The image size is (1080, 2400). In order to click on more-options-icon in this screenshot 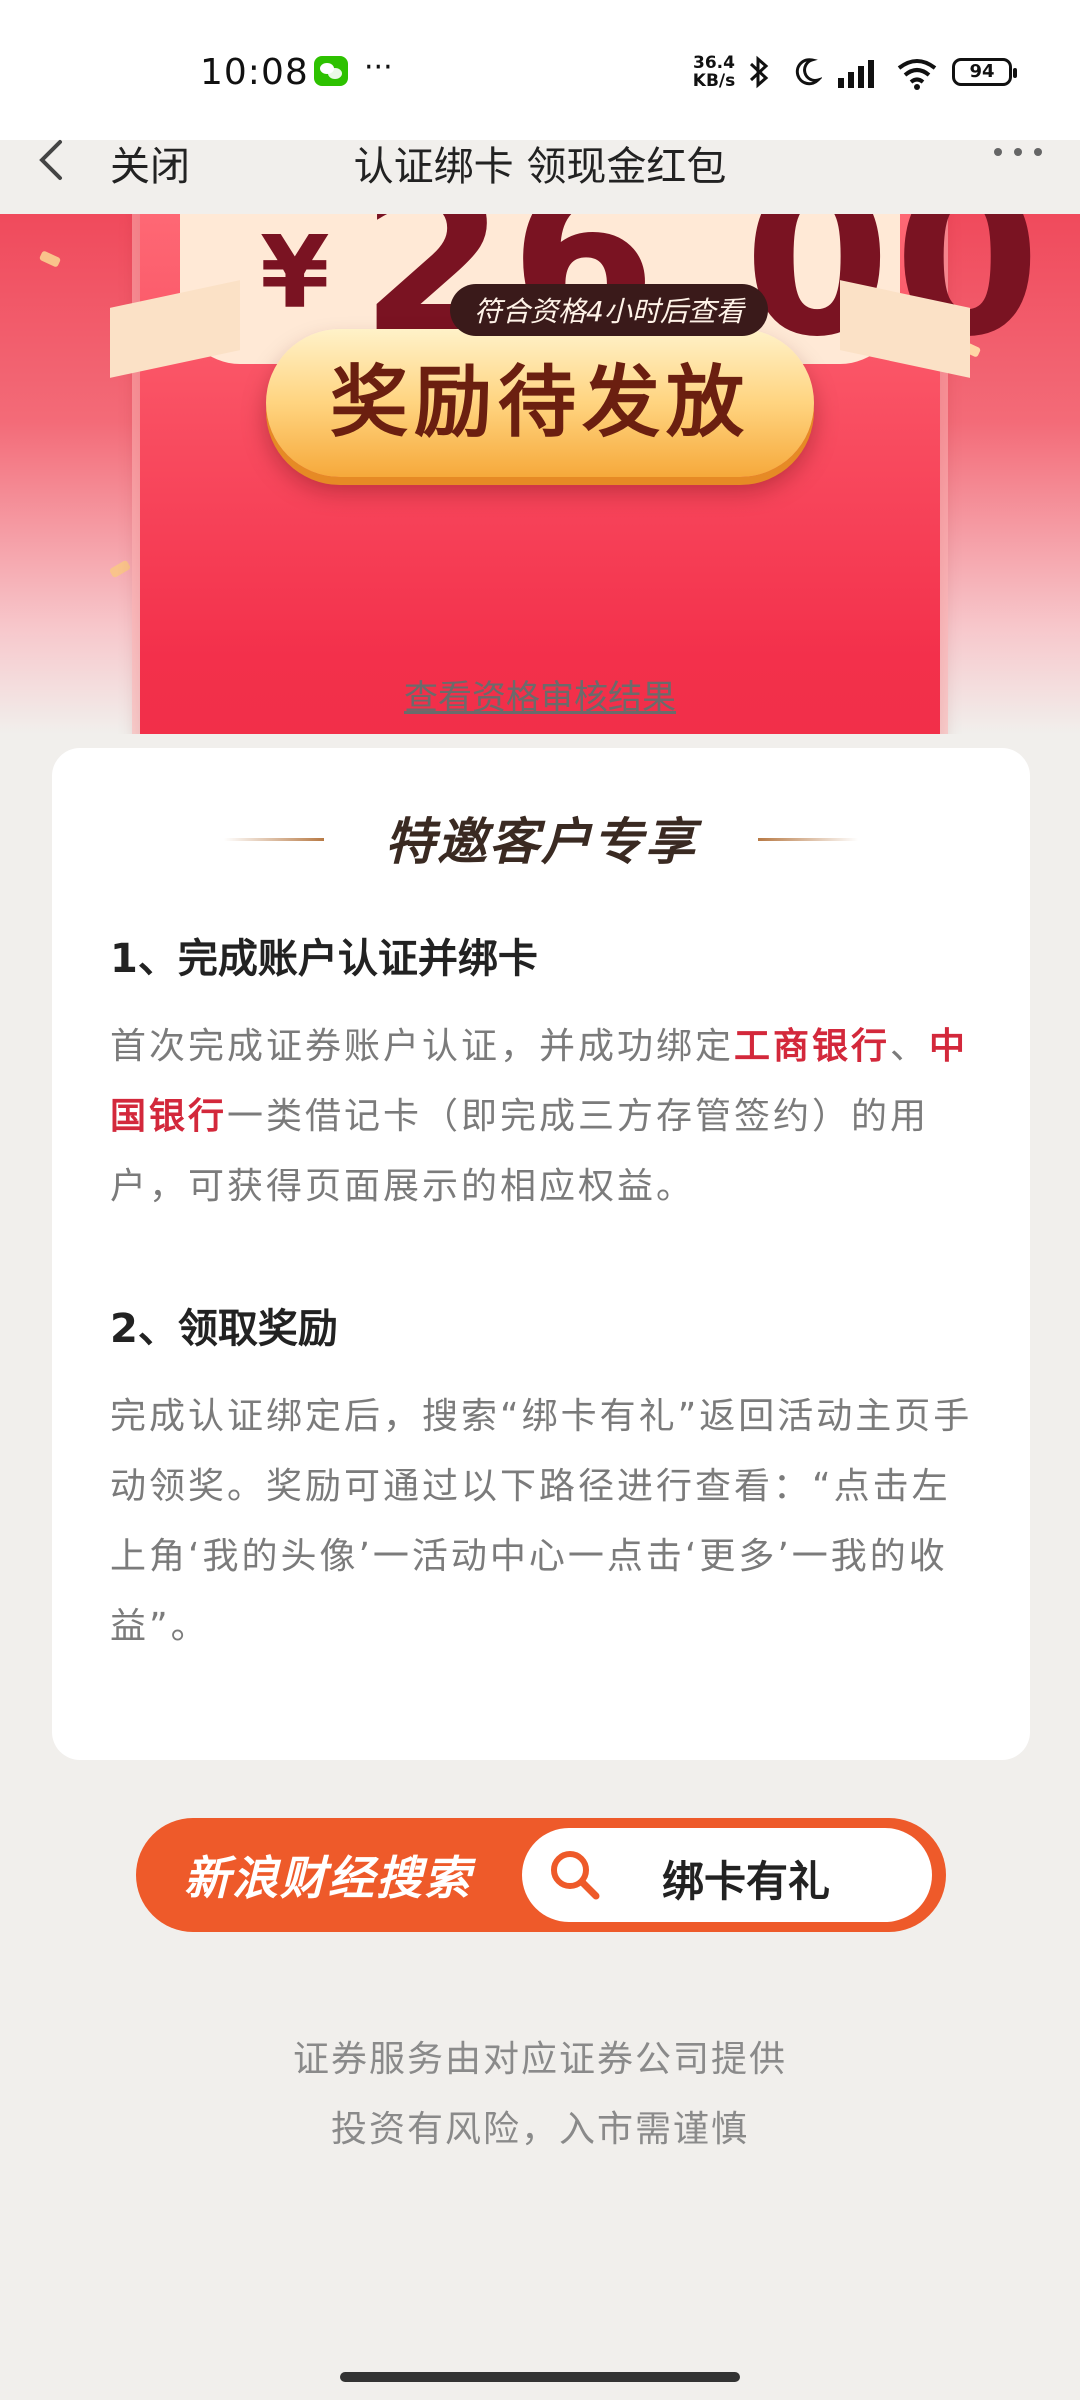, I will do `click(1018, 152)`.